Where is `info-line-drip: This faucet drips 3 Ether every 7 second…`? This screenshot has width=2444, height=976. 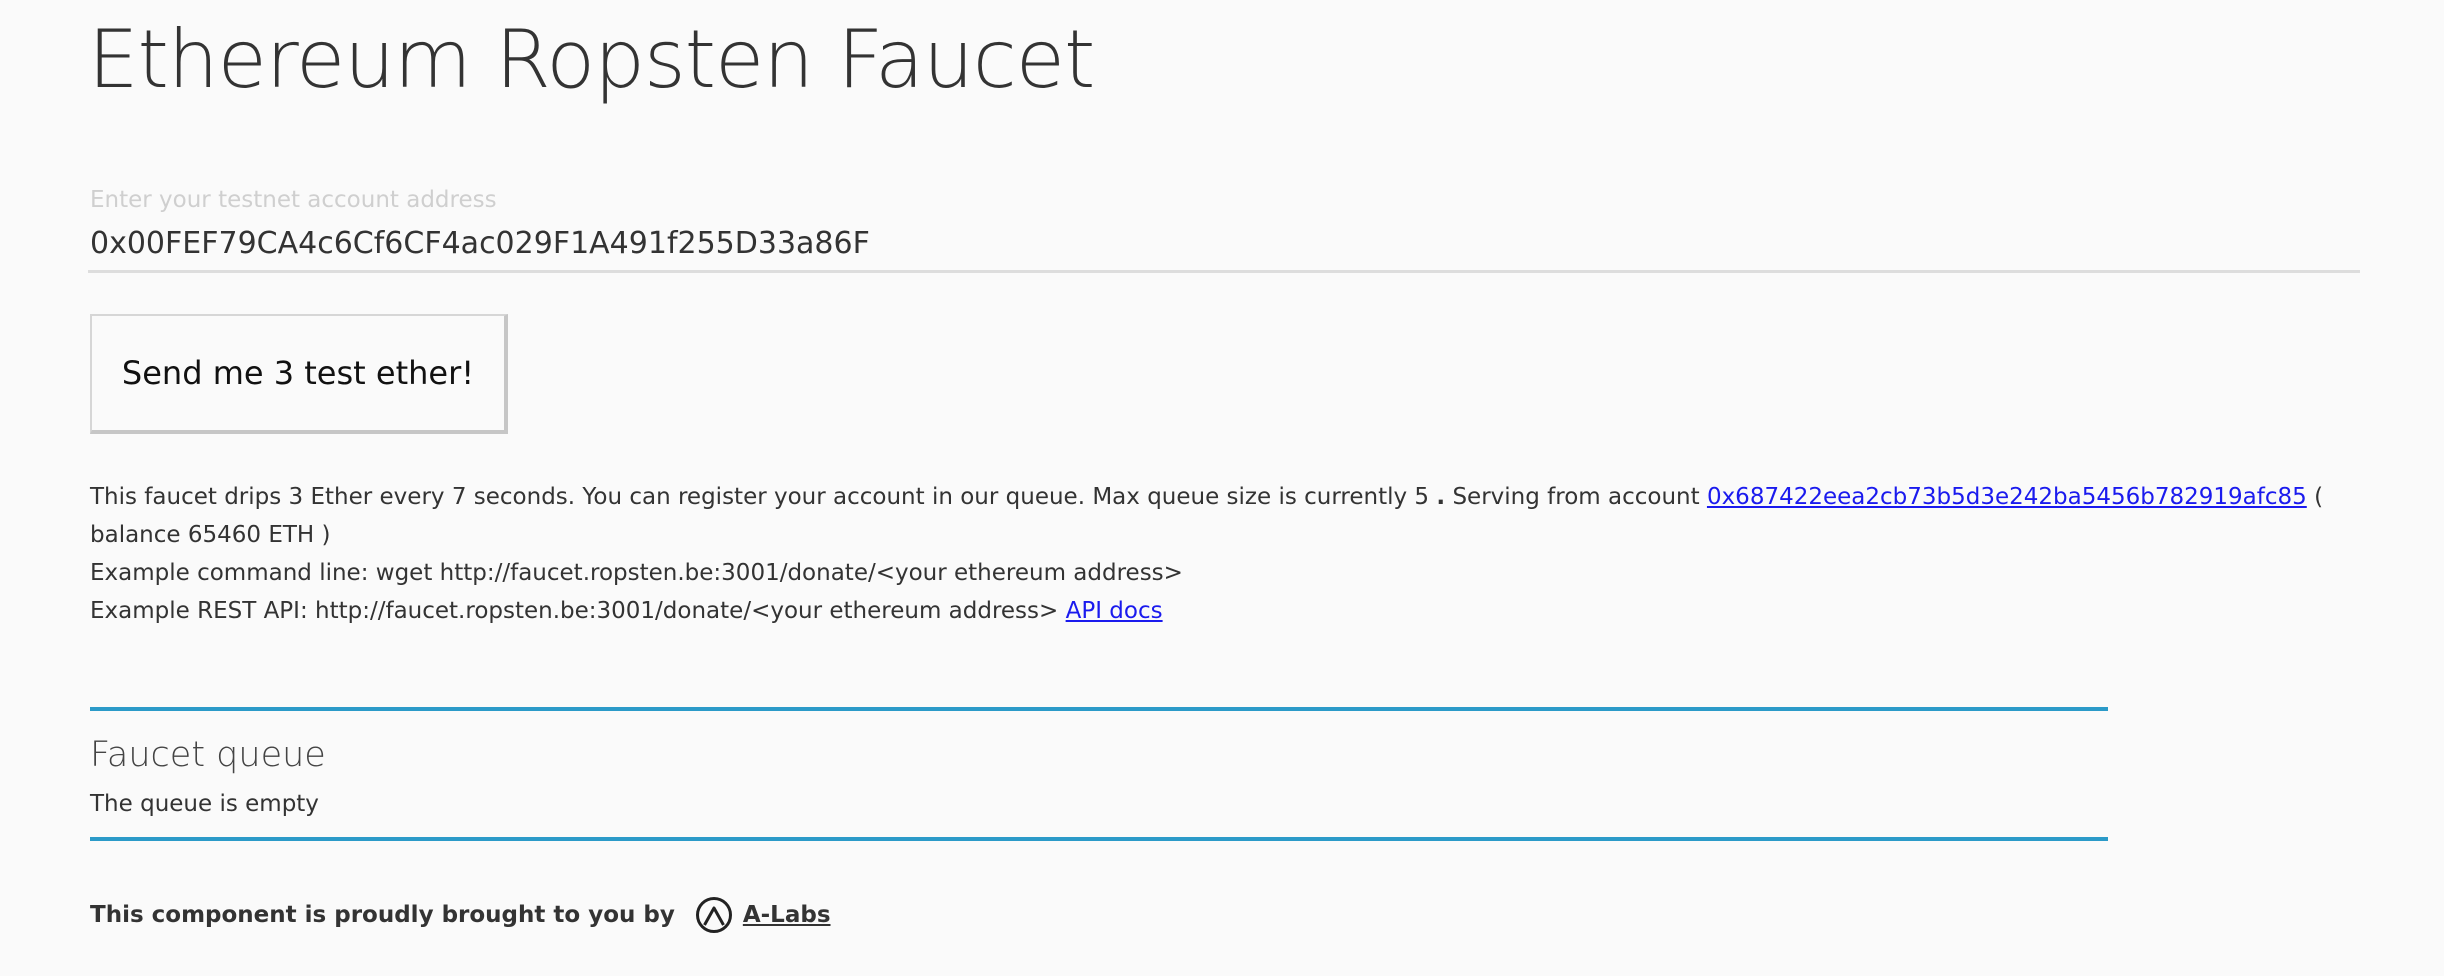
info-line-drip: This faucet drips 3 Ether every 7 second… is located at coordinates (1240, 516).